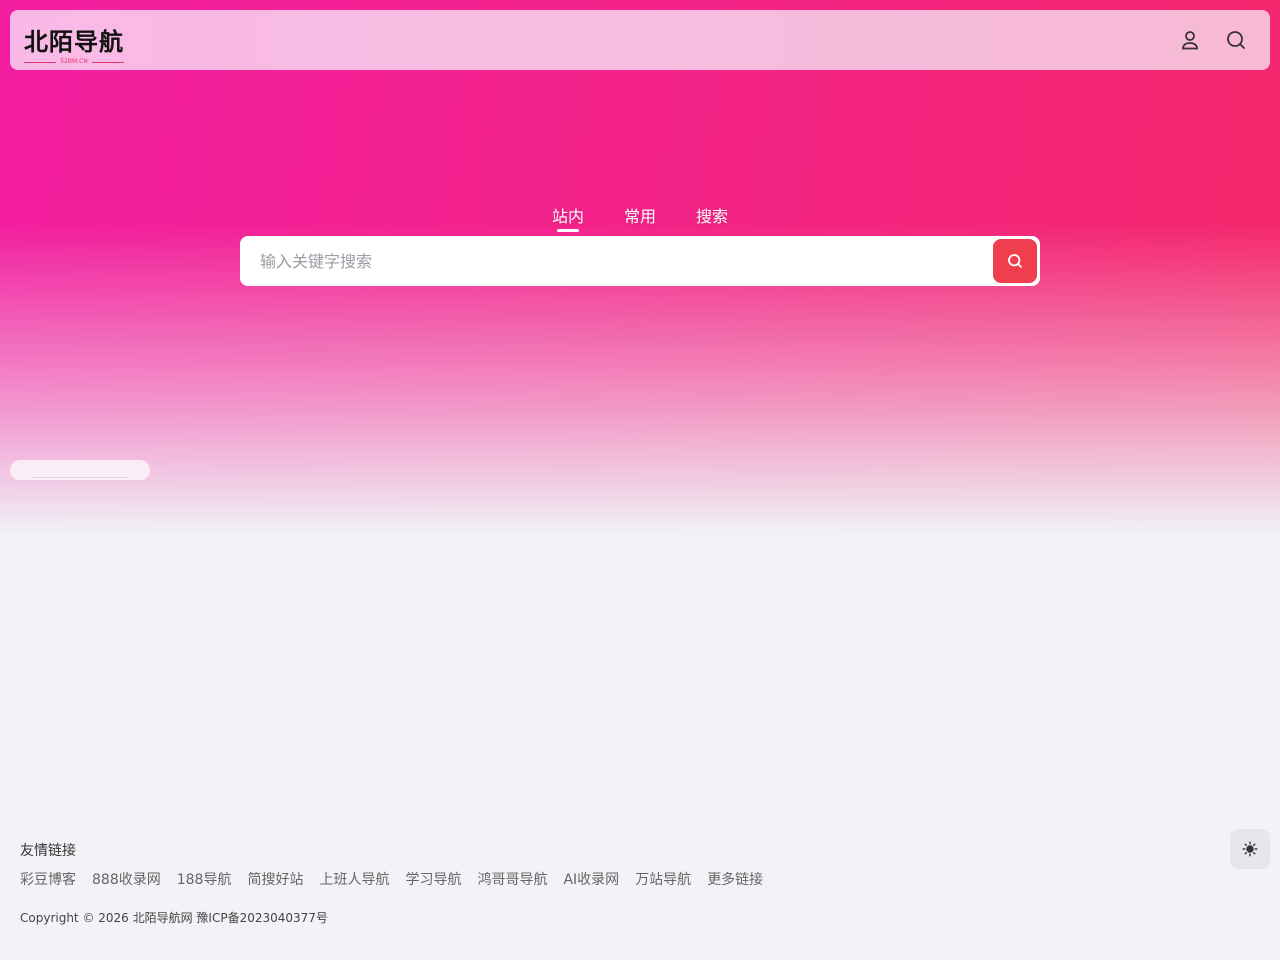 Image resolution: width=1280 pixels, height=960 pixels. Describe the element at coordinates (433, 879) in the screenshot. I see `friend-link: 学习导航` at that location.